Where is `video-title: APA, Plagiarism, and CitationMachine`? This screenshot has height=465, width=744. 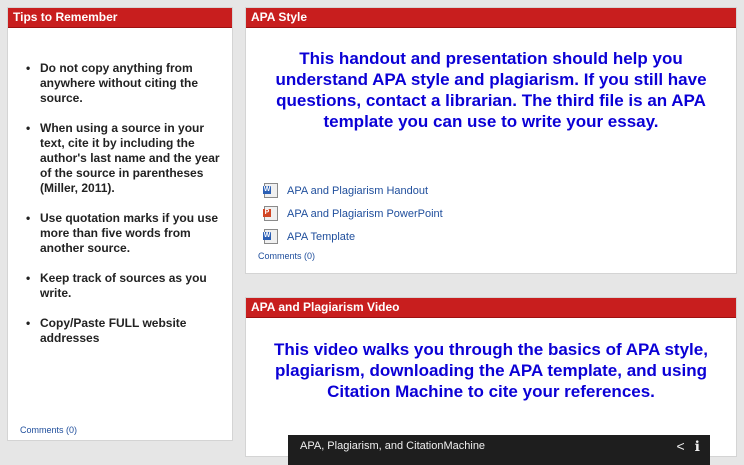
video-title: APA, Plagiarism, and CitationMachine is located at coordinates (393, 446).